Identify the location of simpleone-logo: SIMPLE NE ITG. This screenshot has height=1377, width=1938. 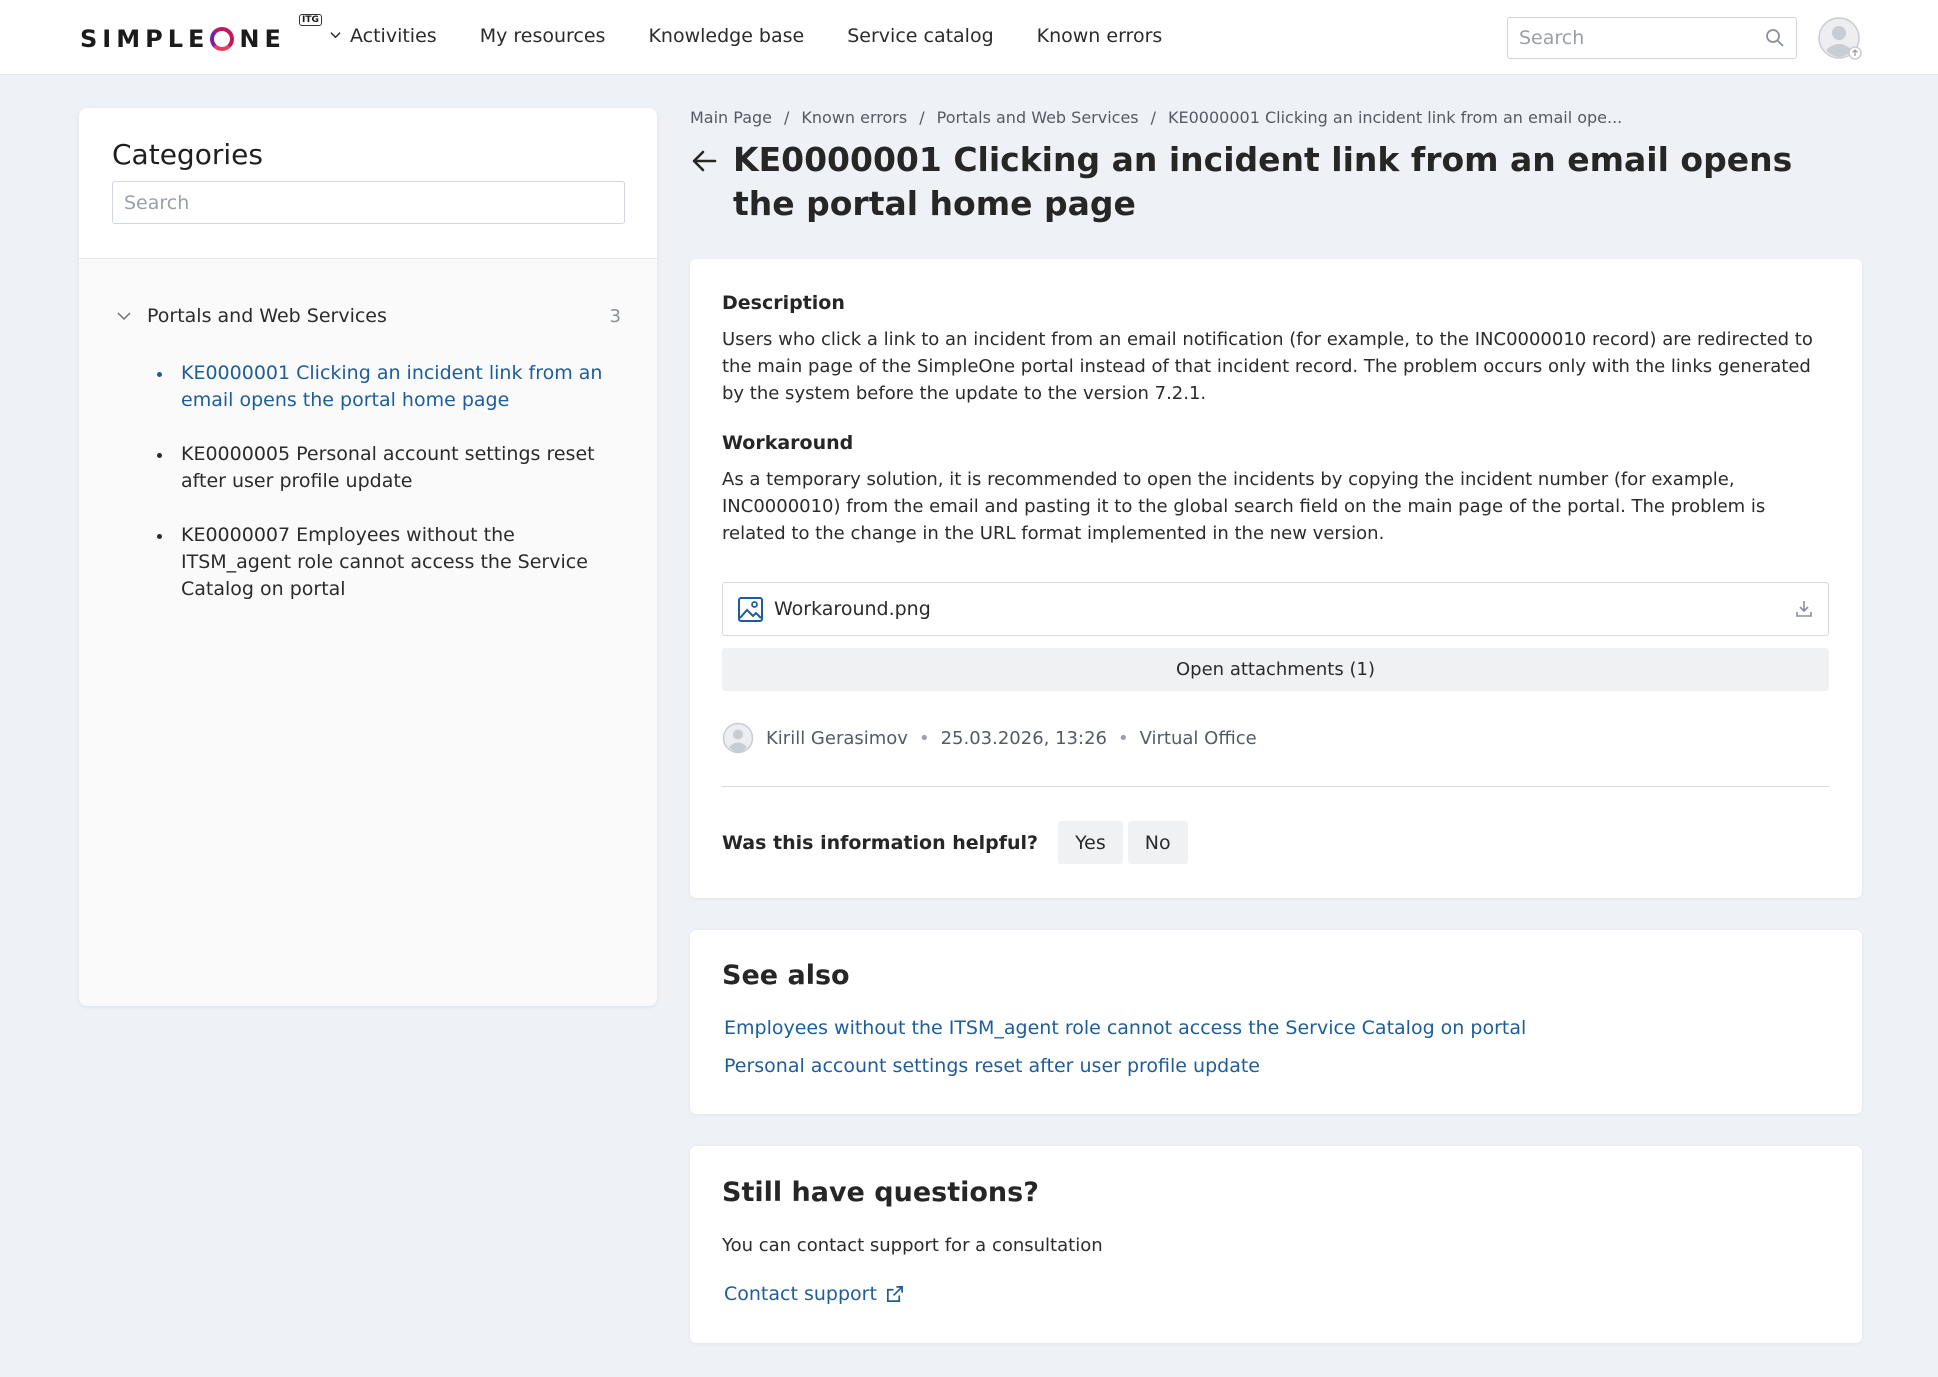
(201, 34).